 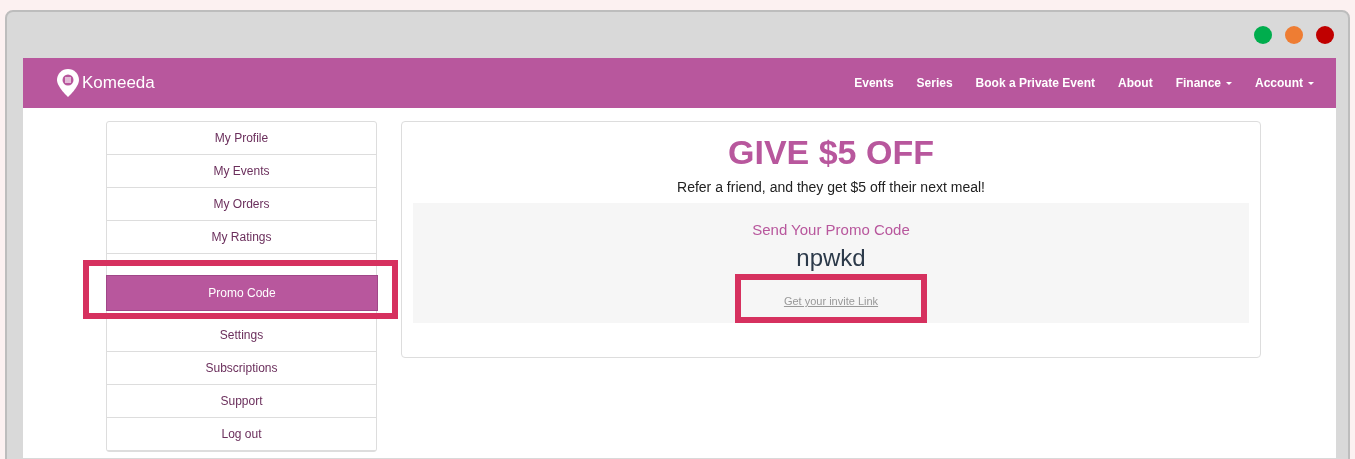 I want to click on promo-code: npwkd, so click(x=831, y=258).